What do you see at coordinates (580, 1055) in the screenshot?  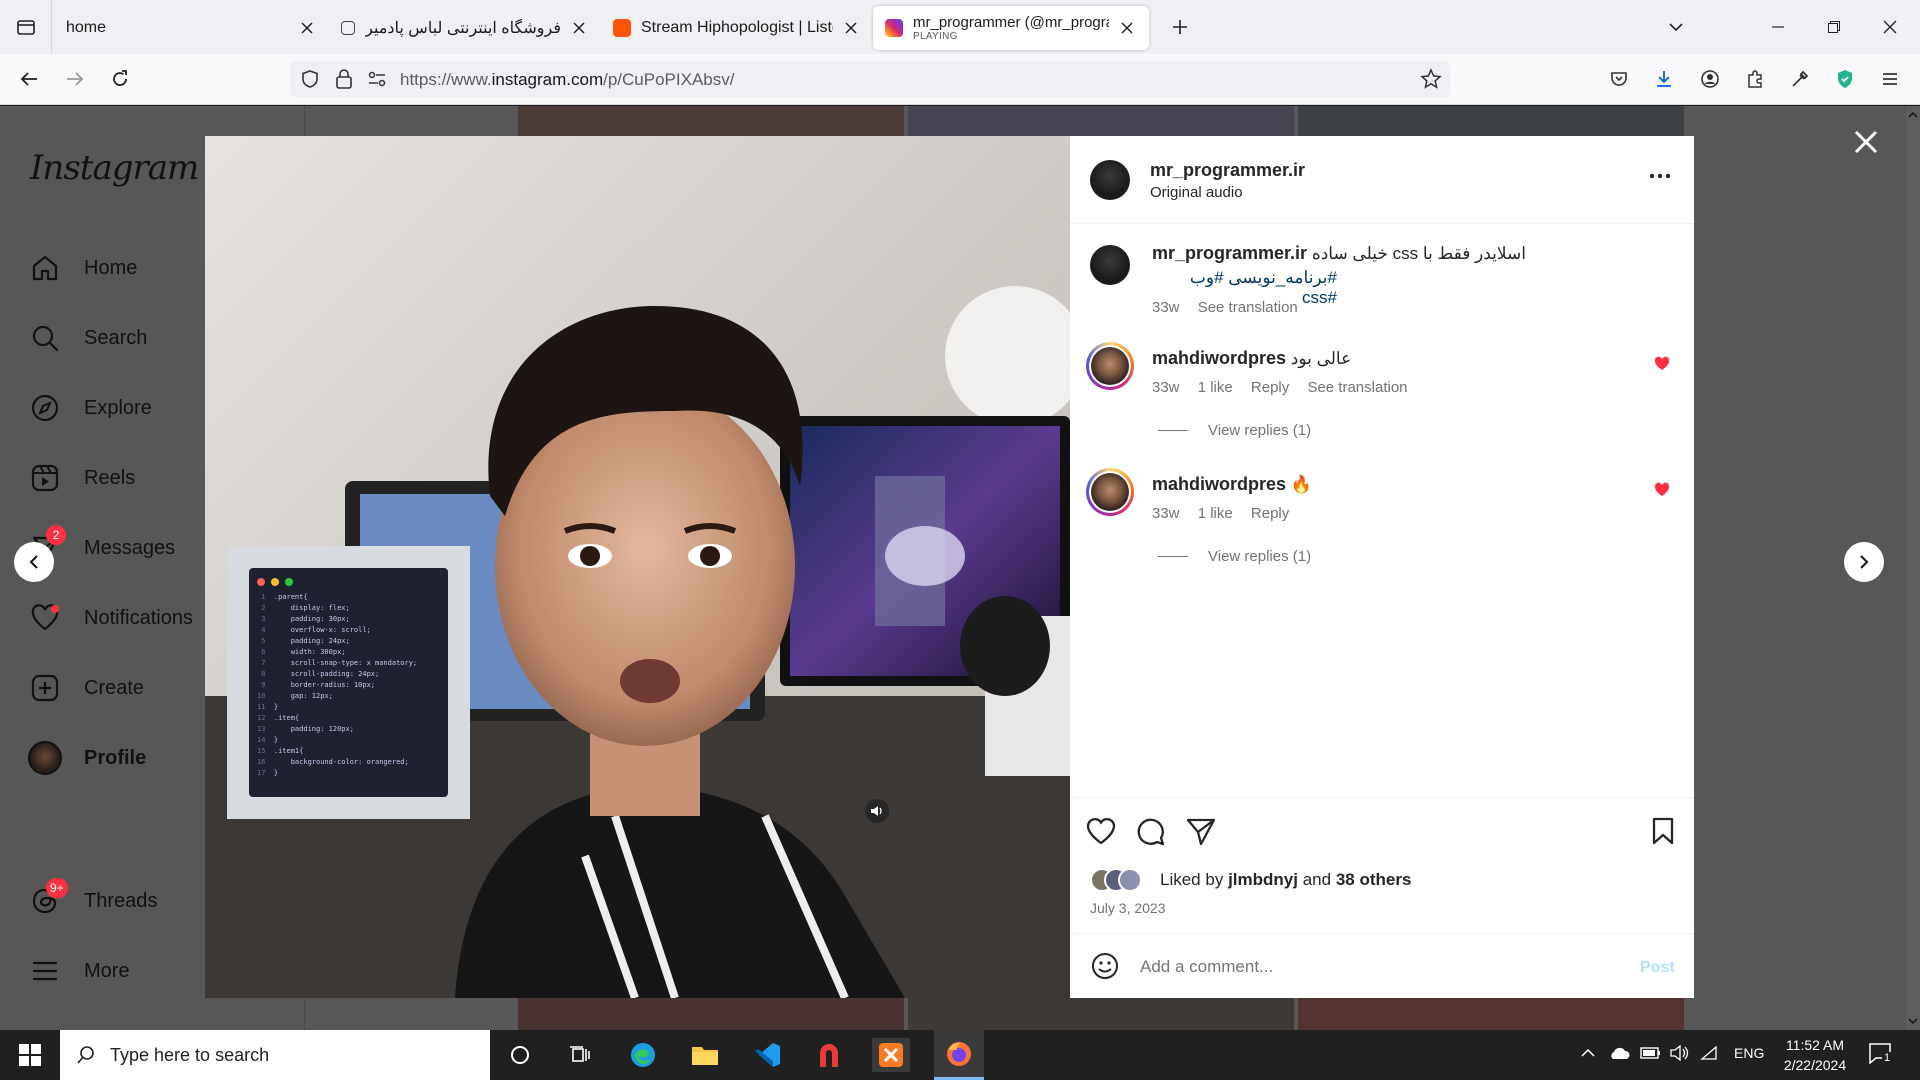 I see `task-view-button` at bounding box center [580, 1055].